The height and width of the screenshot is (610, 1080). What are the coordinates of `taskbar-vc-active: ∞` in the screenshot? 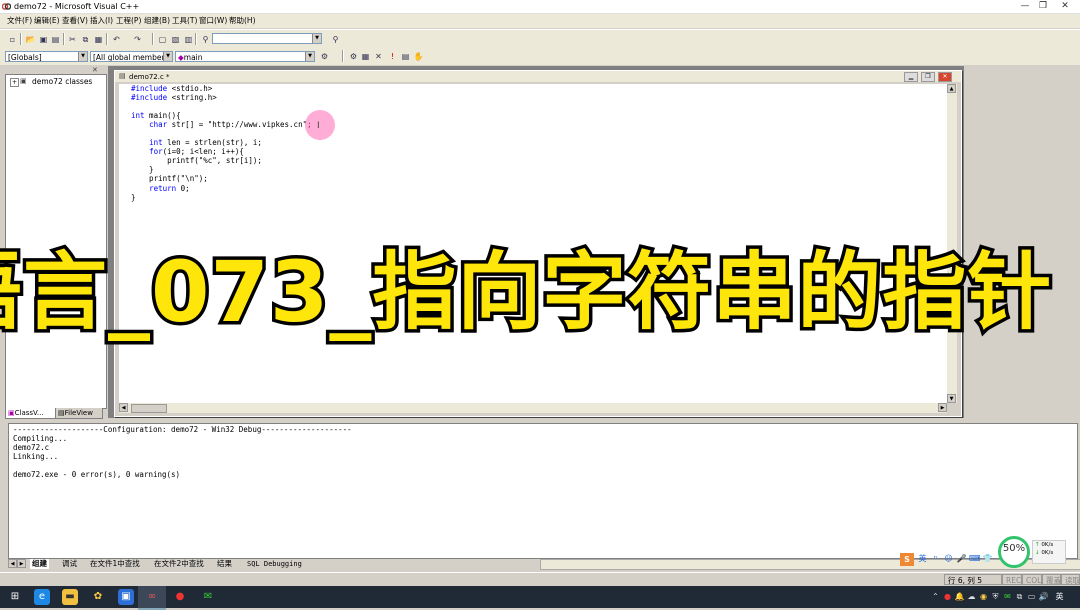 It's located at (152, 598).